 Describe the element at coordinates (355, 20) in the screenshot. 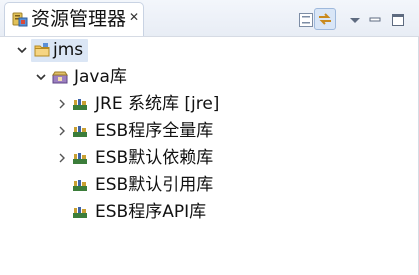

I see `view-menu-icon` at that location.